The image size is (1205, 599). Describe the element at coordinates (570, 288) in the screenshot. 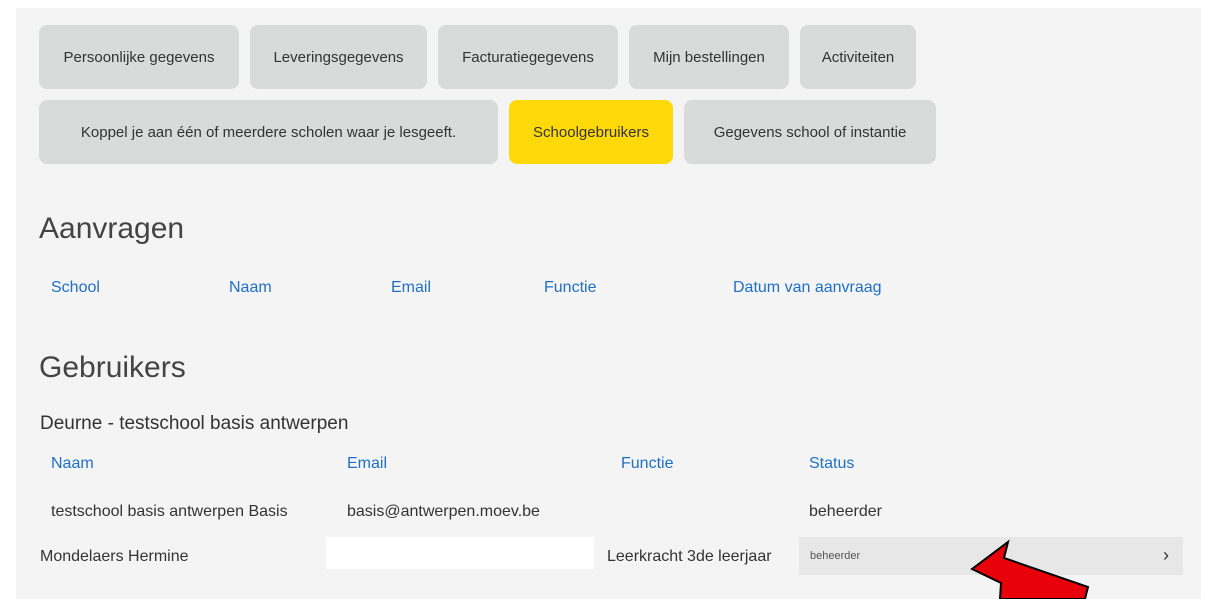

I see `requests-col-functie: Functie` at that location.